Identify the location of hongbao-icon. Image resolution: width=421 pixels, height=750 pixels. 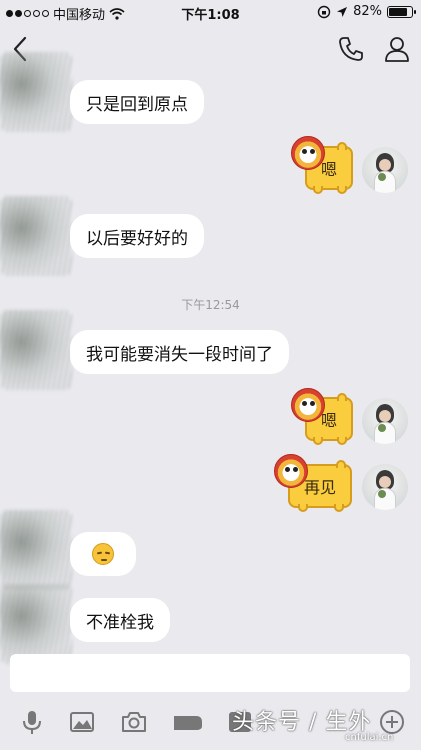
(188, 722).